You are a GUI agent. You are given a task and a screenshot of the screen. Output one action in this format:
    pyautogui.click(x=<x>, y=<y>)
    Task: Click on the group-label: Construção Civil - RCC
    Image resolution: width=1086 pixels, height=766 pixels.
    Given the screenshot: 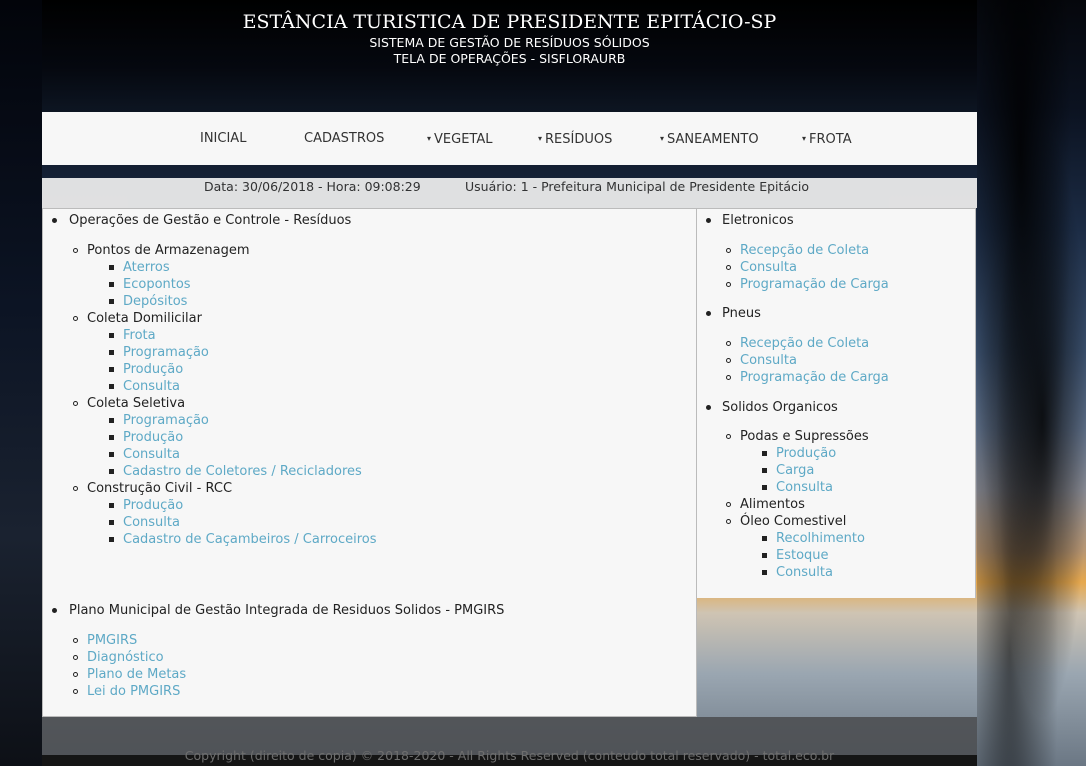 What is the action you would take?
    pyautogui.click(x=160, y=488)
    